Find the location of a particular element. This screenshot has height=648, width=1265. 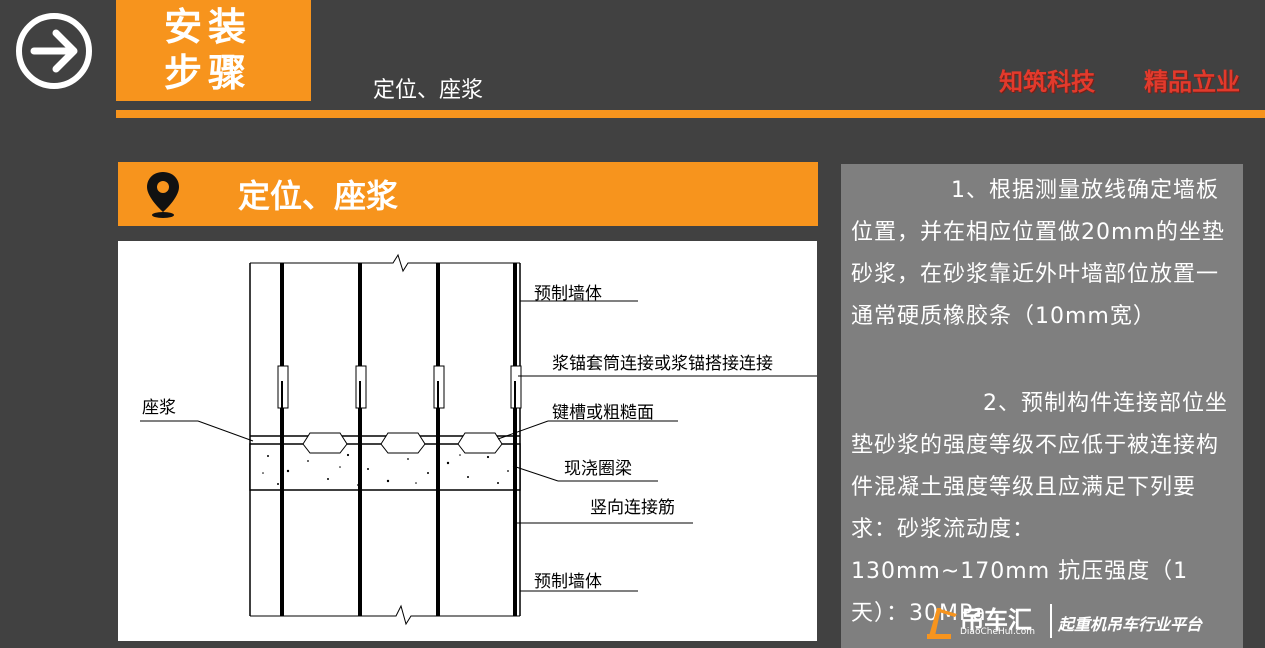

header-divider is located at coordinates (690, 114).